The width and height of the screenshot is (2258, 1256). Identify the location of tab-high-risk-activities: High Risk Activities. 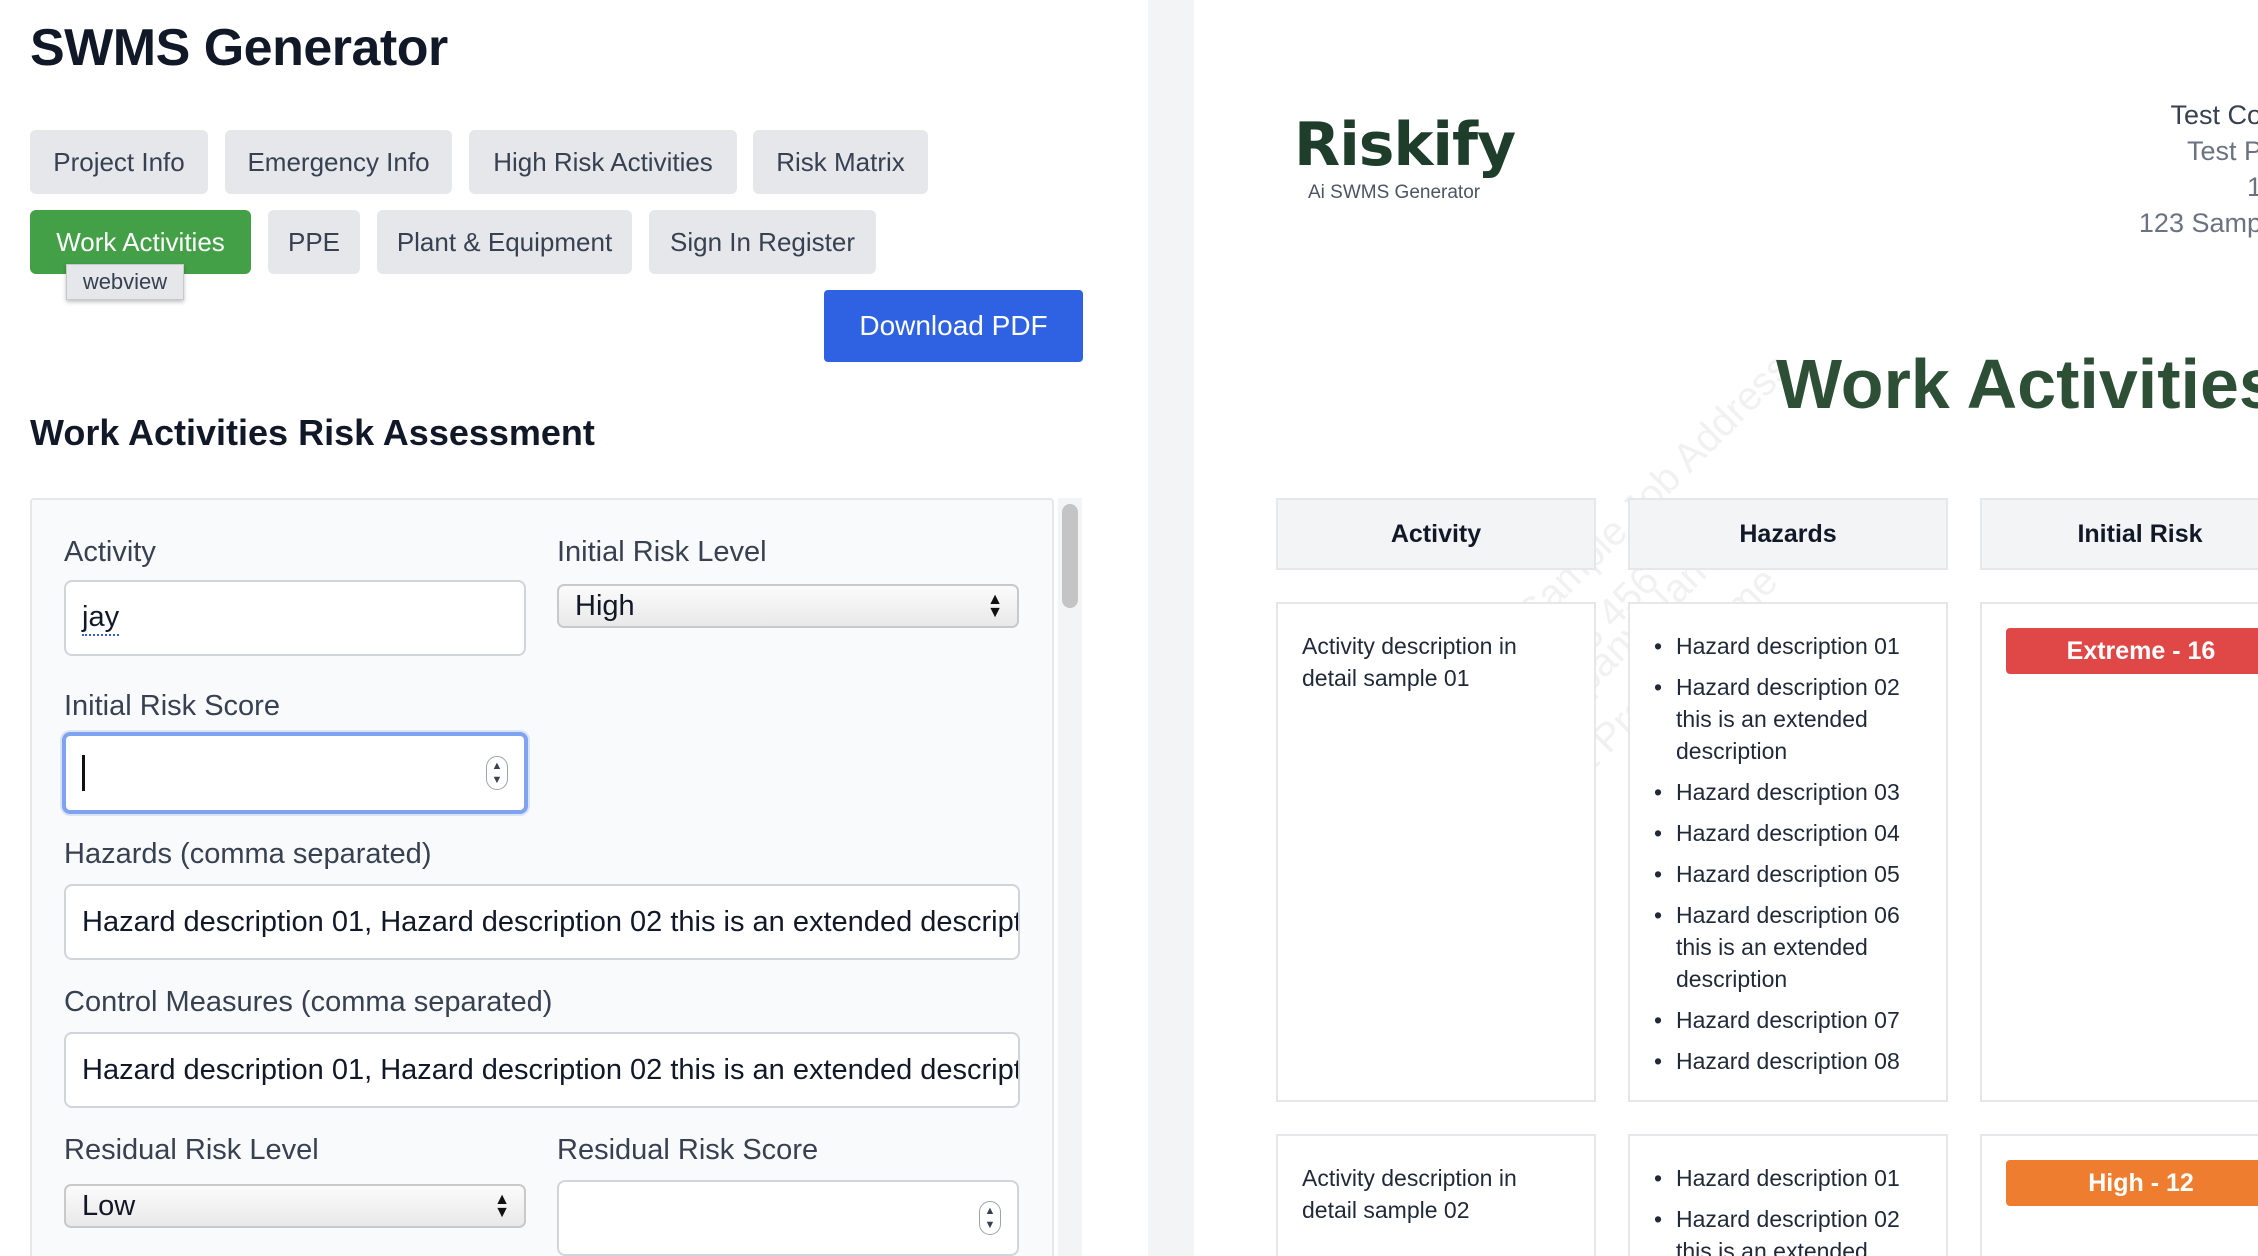
(603, 162).